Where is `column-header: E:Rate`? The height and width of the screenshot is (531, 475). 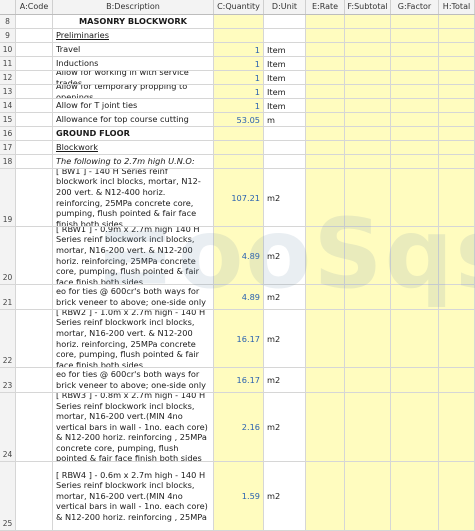 column-header: E:Rate is located at coordinates (325, 7).